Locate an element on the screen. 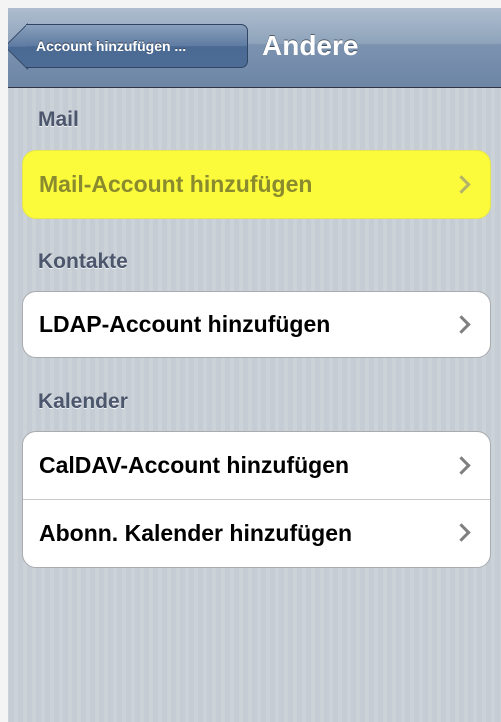 The image size is (501, 722). add-mail-account-button: Mail-Account hinzufügen is located at coordinates (256, 184).